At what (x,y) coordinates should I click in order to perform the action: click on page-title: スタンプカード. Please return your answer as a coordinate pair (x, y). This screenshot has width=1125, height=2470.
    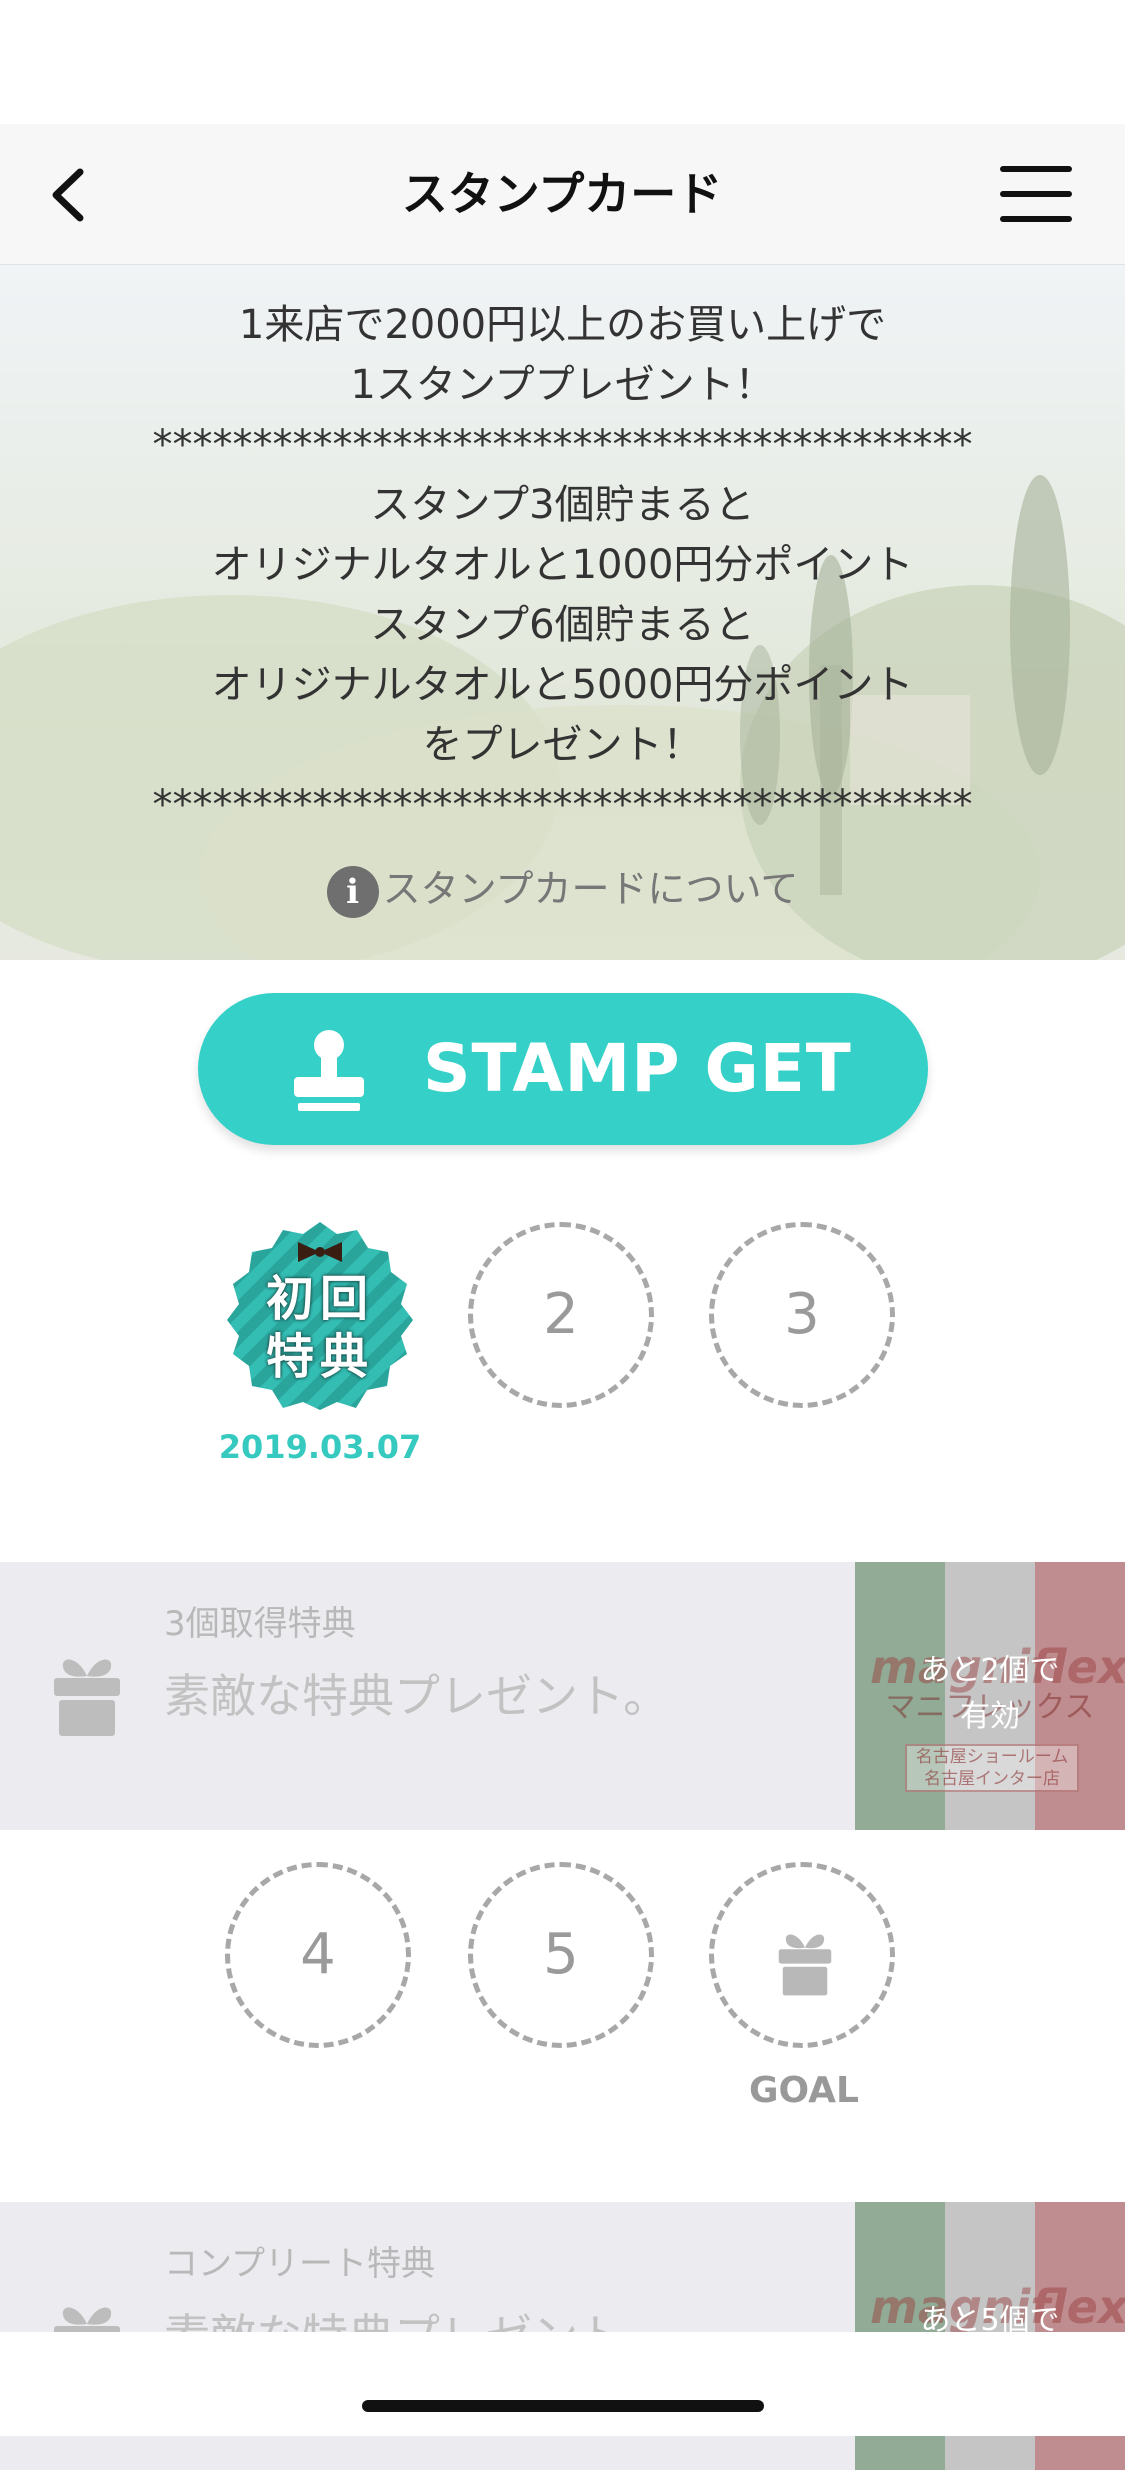
    Looking at the image, I should click on (562, 194).